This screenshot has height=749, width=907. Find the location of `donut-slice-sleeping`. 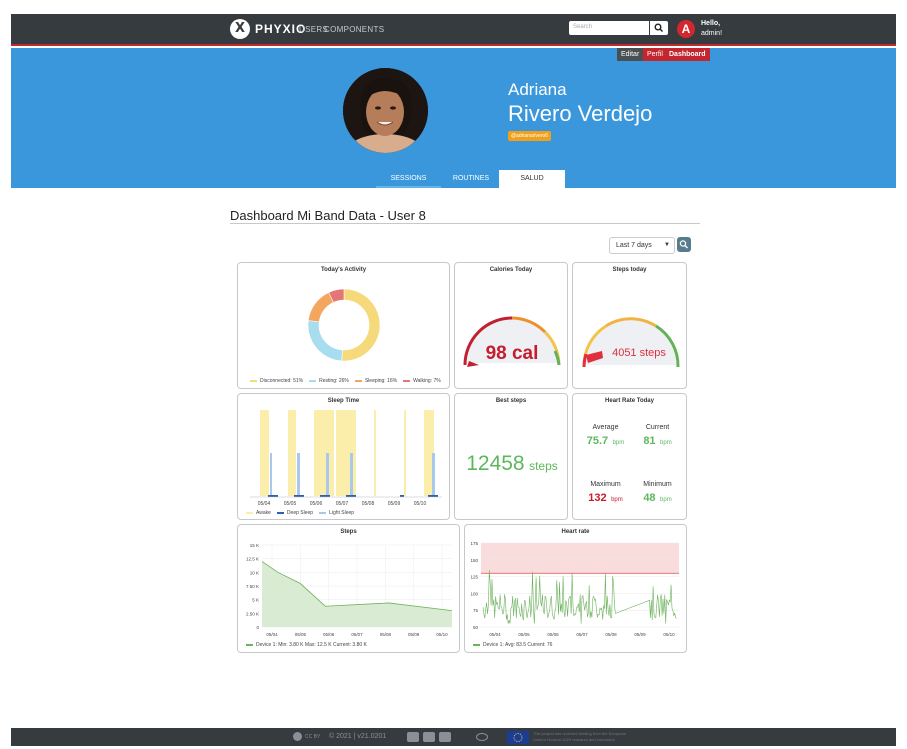

donut-slice-sleeping is located at coordinates (320, 307).